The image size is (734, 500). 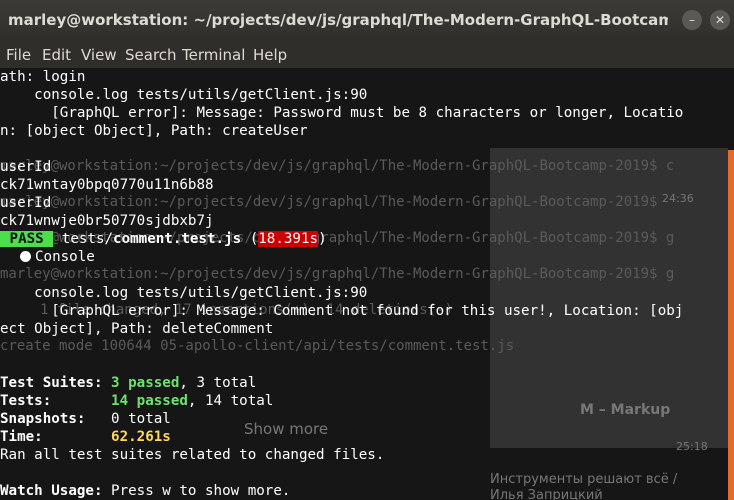 What do you see at coordinates (27, 239) in the screenshot?
I see `pass-badge: PASS` at bounding box center [27, 239].